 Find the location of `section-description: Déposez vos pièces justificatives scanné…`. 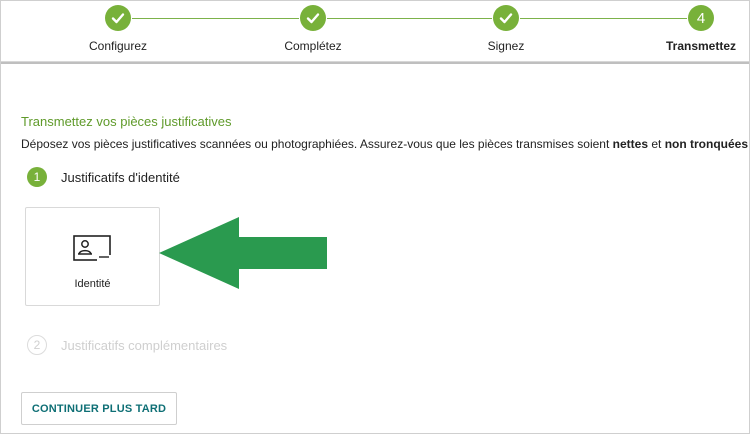

section-description: Déposez vos pièces justificatives scanné… is located at coordinates (385, 144).